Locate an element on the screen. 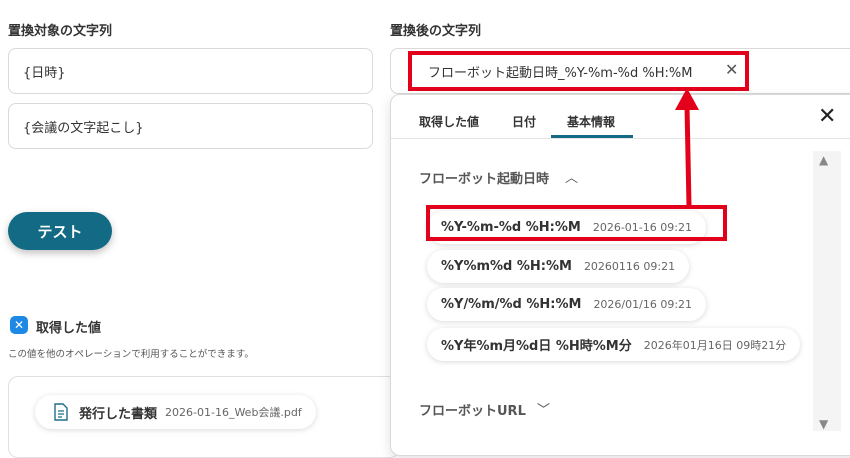 The image size is (850, 458). replace-target-field-2: {会議の文字起こし} is located at coordinates (190, 126).